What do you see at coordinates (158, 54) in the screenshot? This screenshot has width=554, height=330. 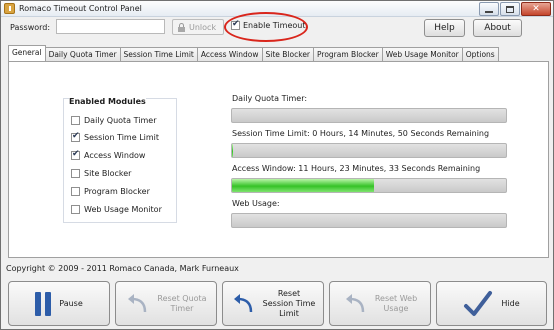 I see `tab-session-time-limit: Session Time Limit` at bounding box center [158, 54].